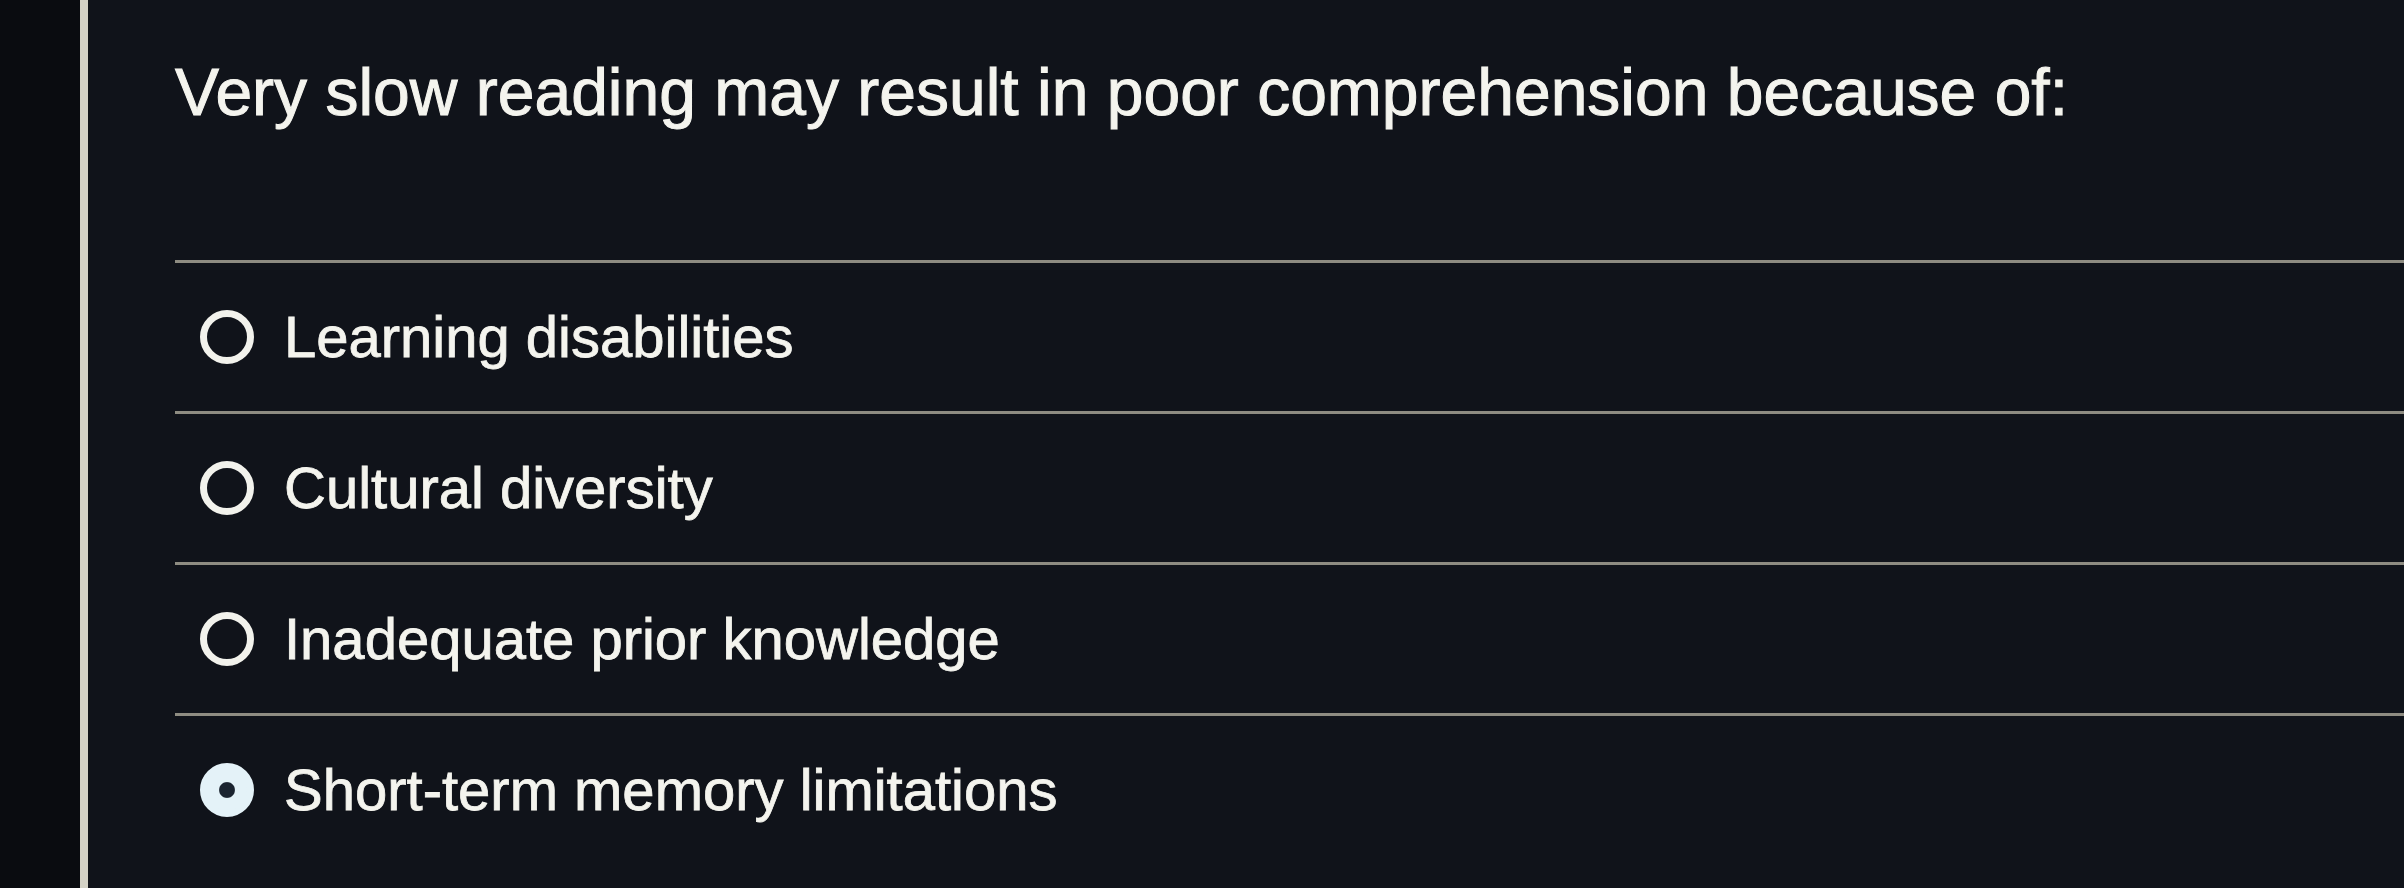  I want to click on question-text: Very slow reading may result in poor comprehension because of:, so click(1122, 92).